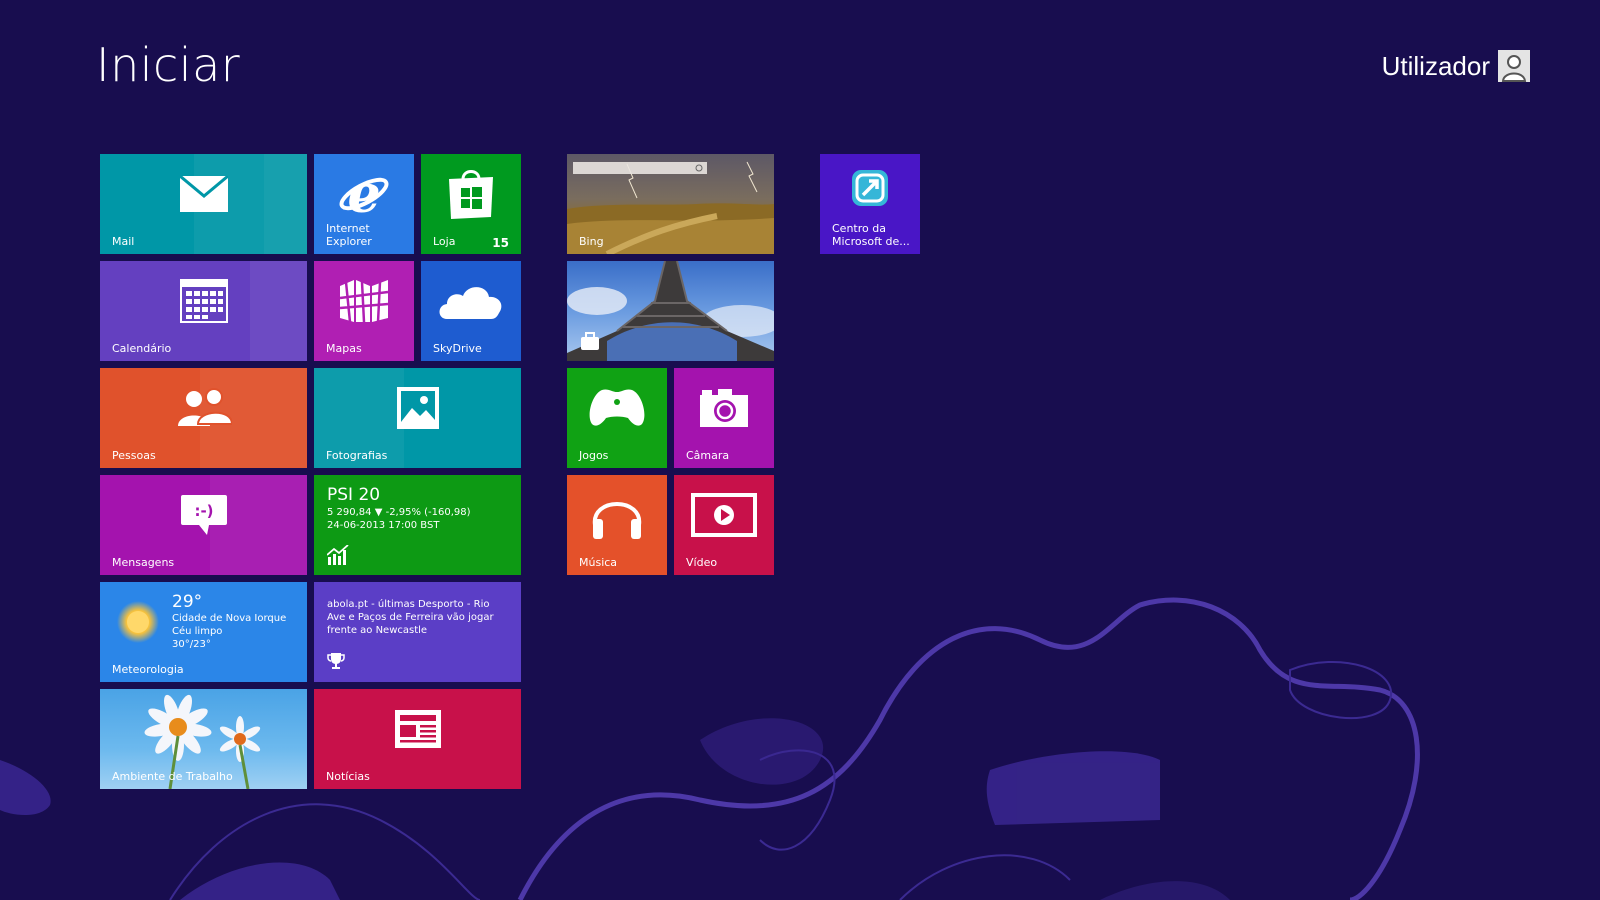 Image resolution: width=1600 pixels, height=900 pixels. What do you see at coordinates (148, 669) in the screenshot?
I see `tile-label: Meteorologia` at bounding box center [148, 669].